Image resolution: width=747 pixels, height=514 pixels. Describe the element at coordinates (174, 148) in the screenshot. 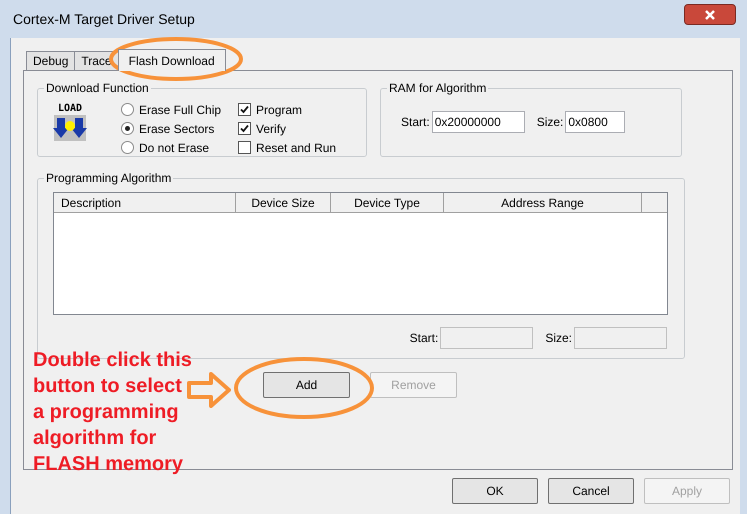

I see `radio-label: Do not Erase` at that location.